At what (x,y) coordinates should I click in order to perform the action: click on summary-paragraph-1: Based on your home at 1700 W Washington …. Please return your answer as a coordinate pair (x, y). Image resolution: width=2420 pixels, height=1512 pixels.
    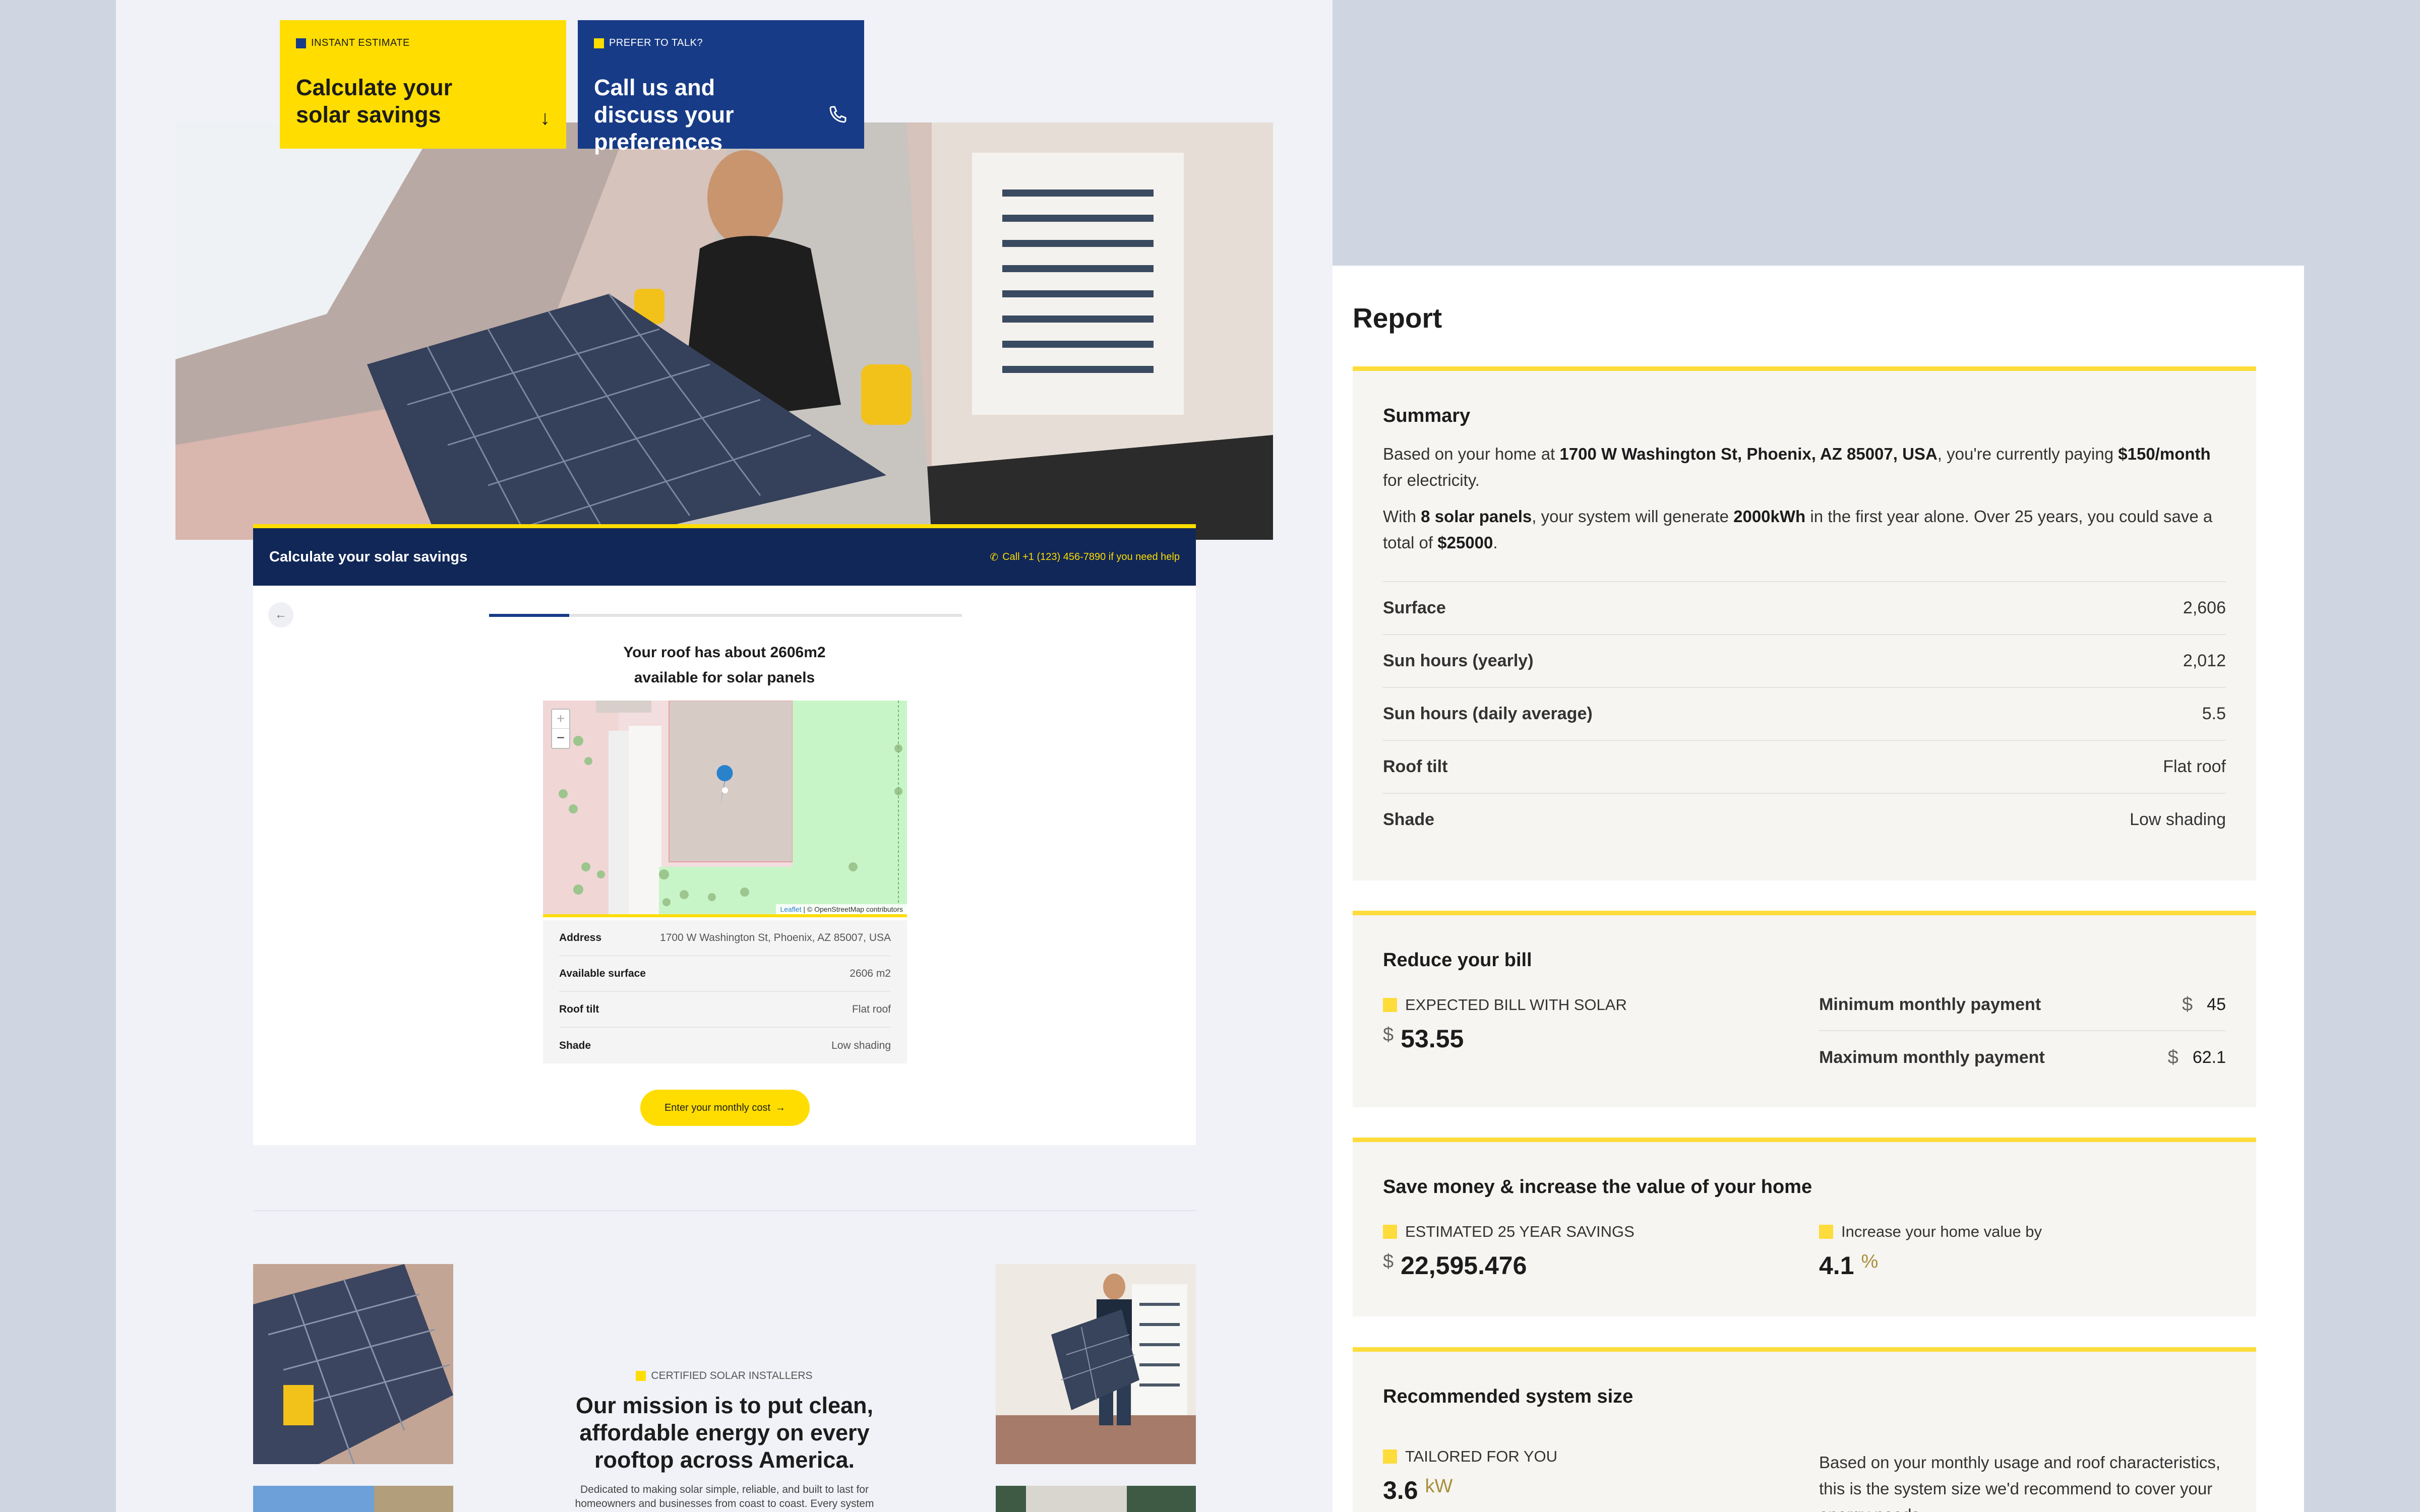
    Looking at the image, I should click on (1797, 467).